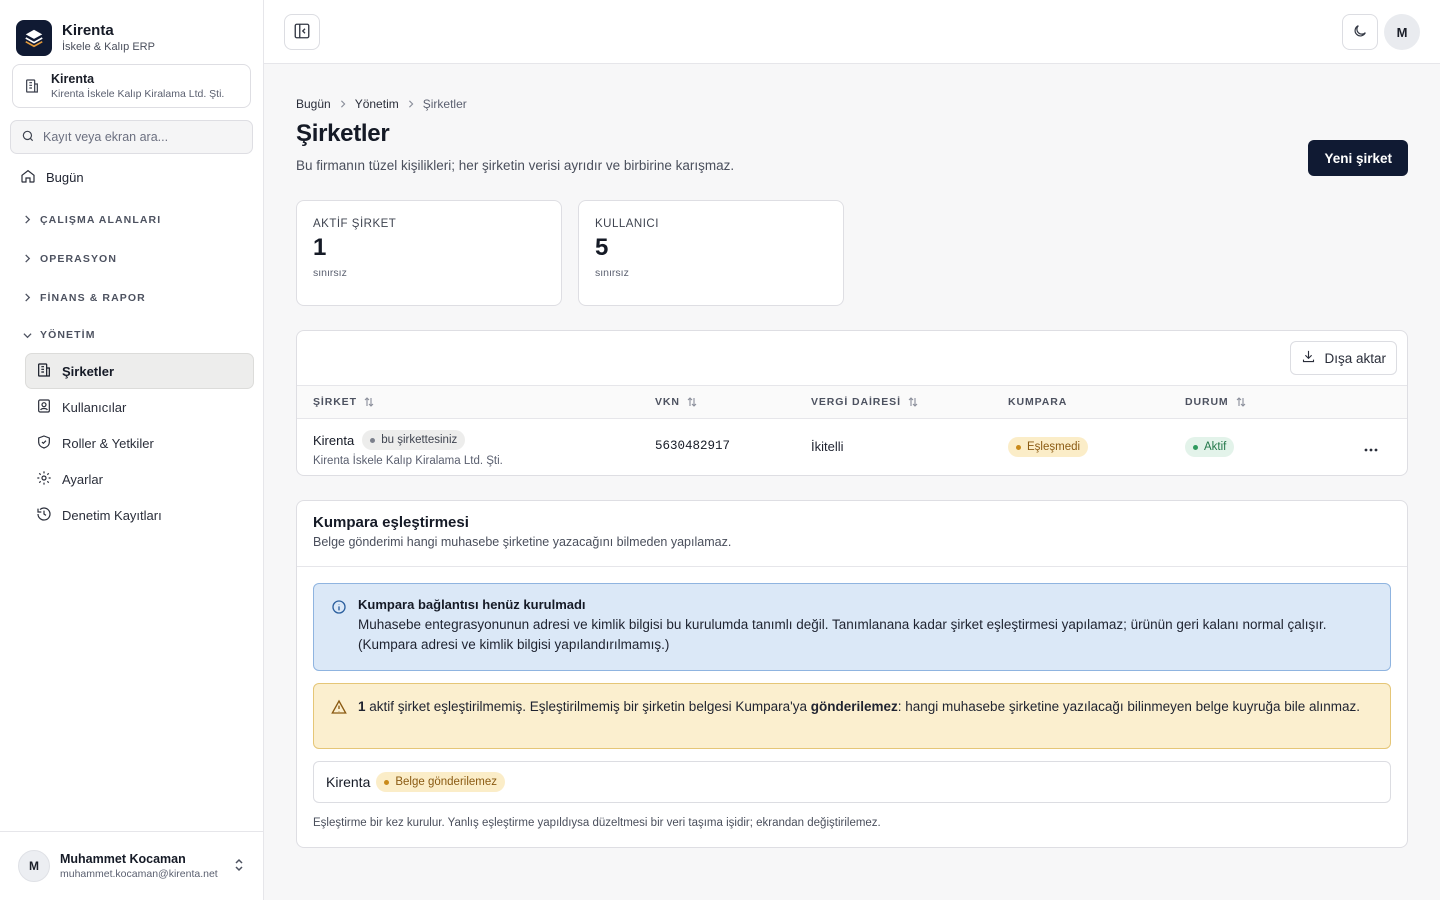 The image size is (1440, 900). What do you see at coordinates (139, 479) in the screenshot?
I see `sidebar-item-settings: Ayarlar` at bounding box center [139, 479].